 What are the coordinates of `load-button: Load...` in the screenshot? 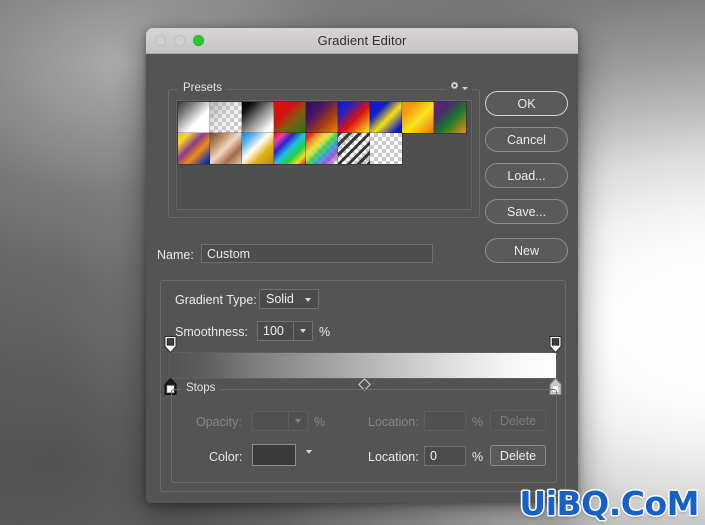 It's located at (526, 175).